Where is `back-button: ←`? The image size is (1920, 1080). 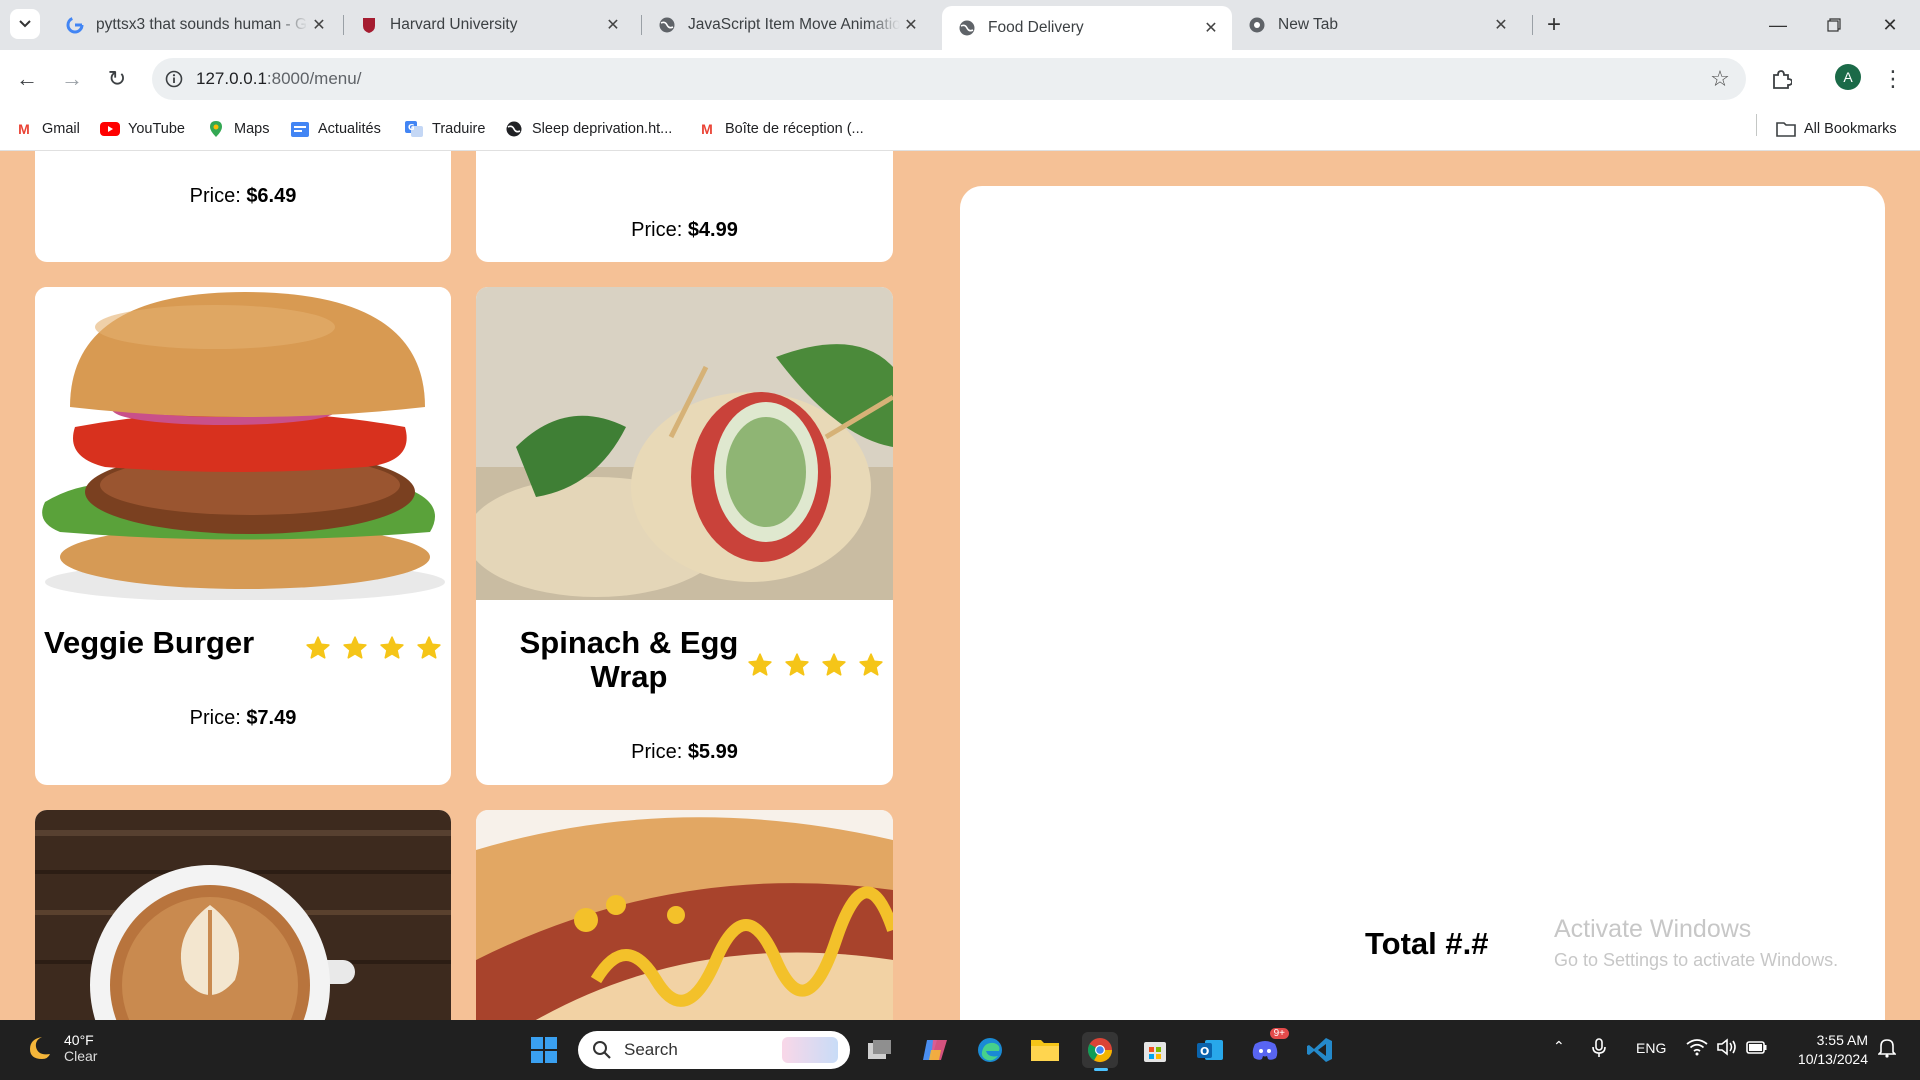
back-button: ← is located at coordinates (27, 79).